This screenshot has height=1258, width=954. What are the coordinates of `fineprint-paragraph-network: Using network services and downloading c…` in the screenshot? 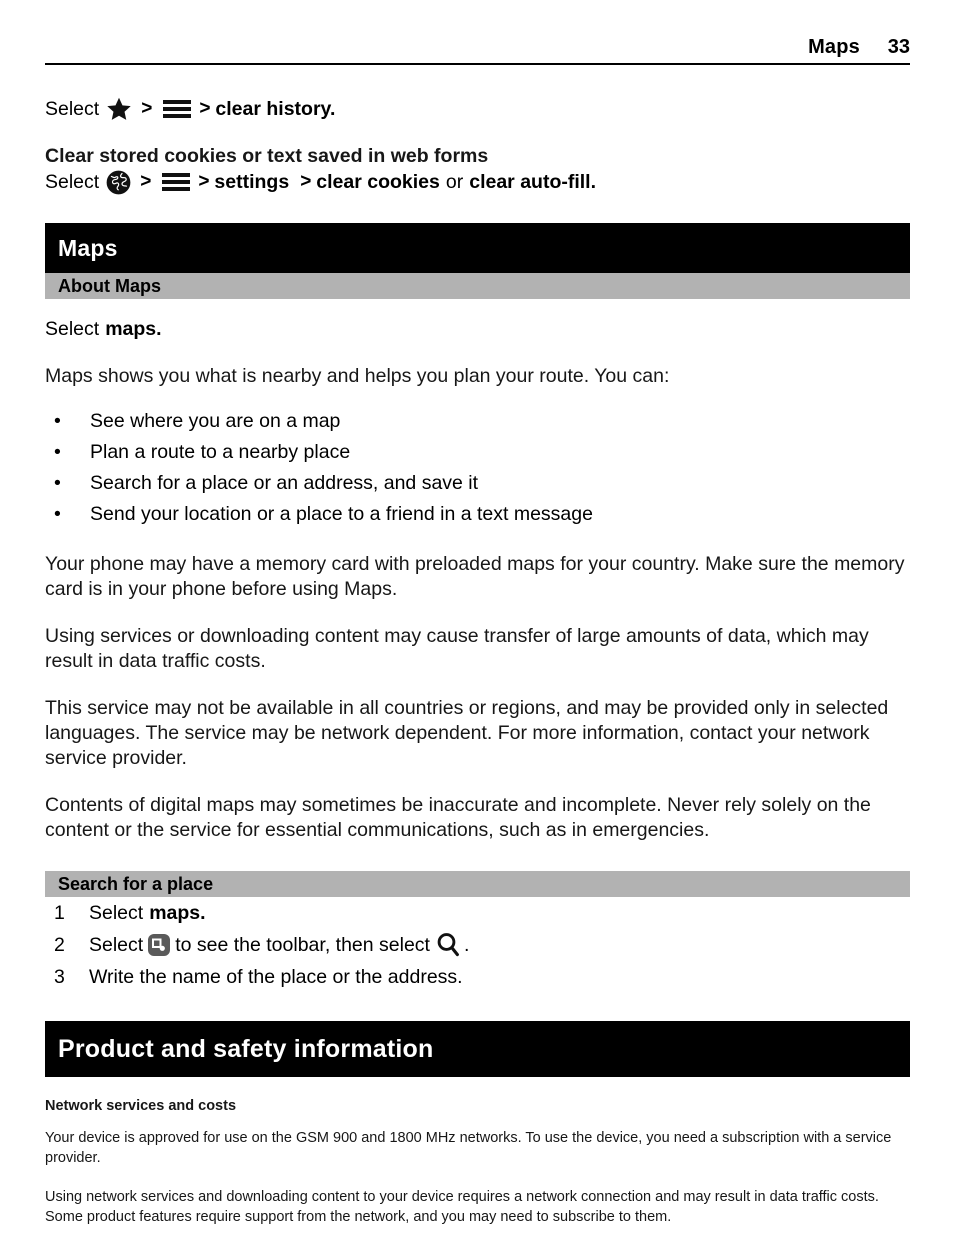 It's located at (462, 1207).